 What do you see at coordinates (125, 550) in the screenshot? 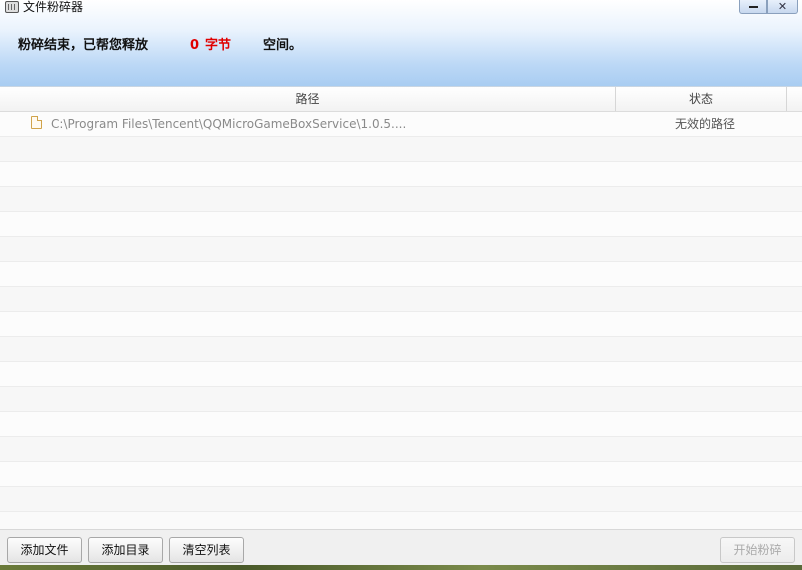
I see `add-directory-button: 添加目录` at bounding box center [125, 550].